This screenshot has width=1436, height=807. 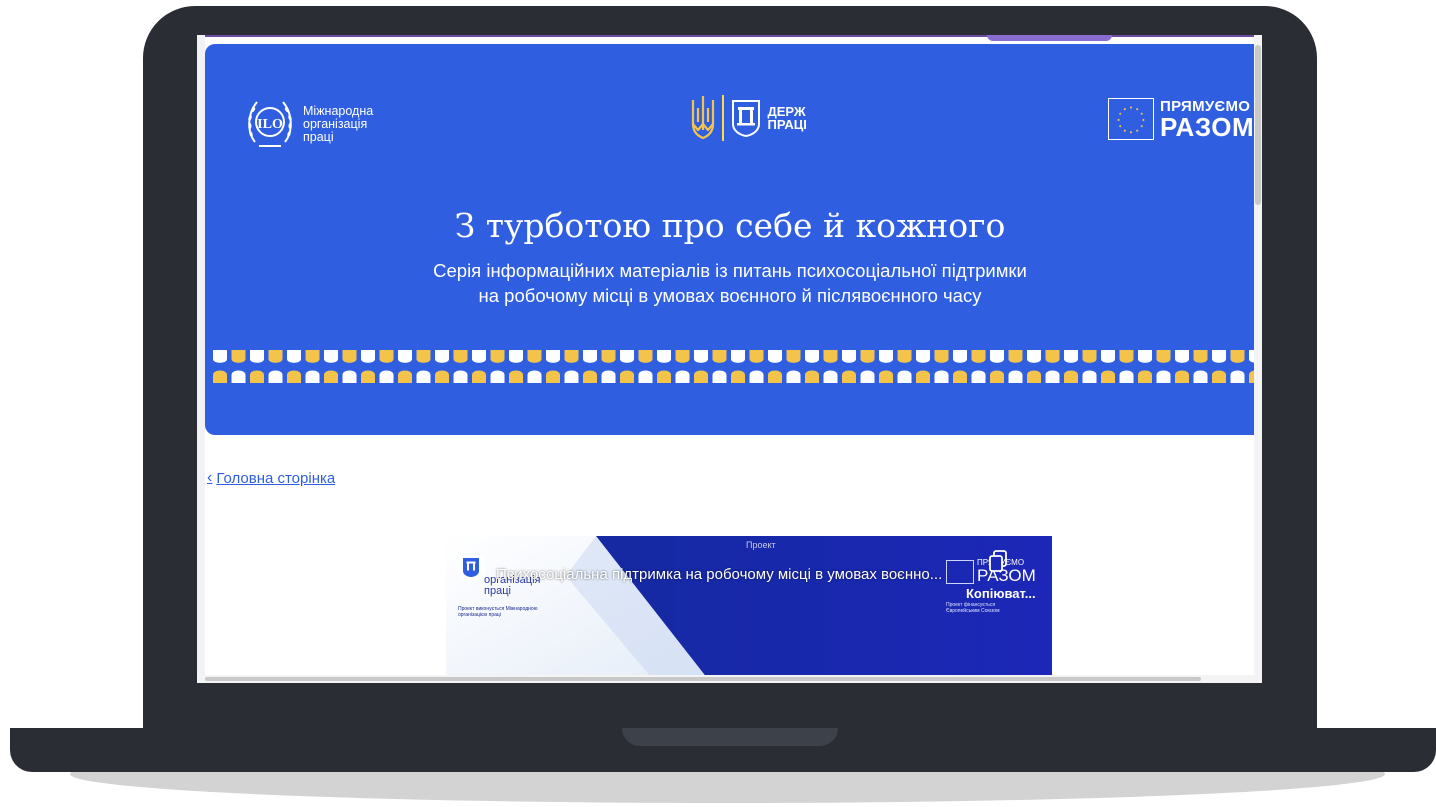 What do you see at coordinates (1207, 126) in the screenshot?
I see `eu-line-2: РАЗОМ` at bounding box center [1207, 126].